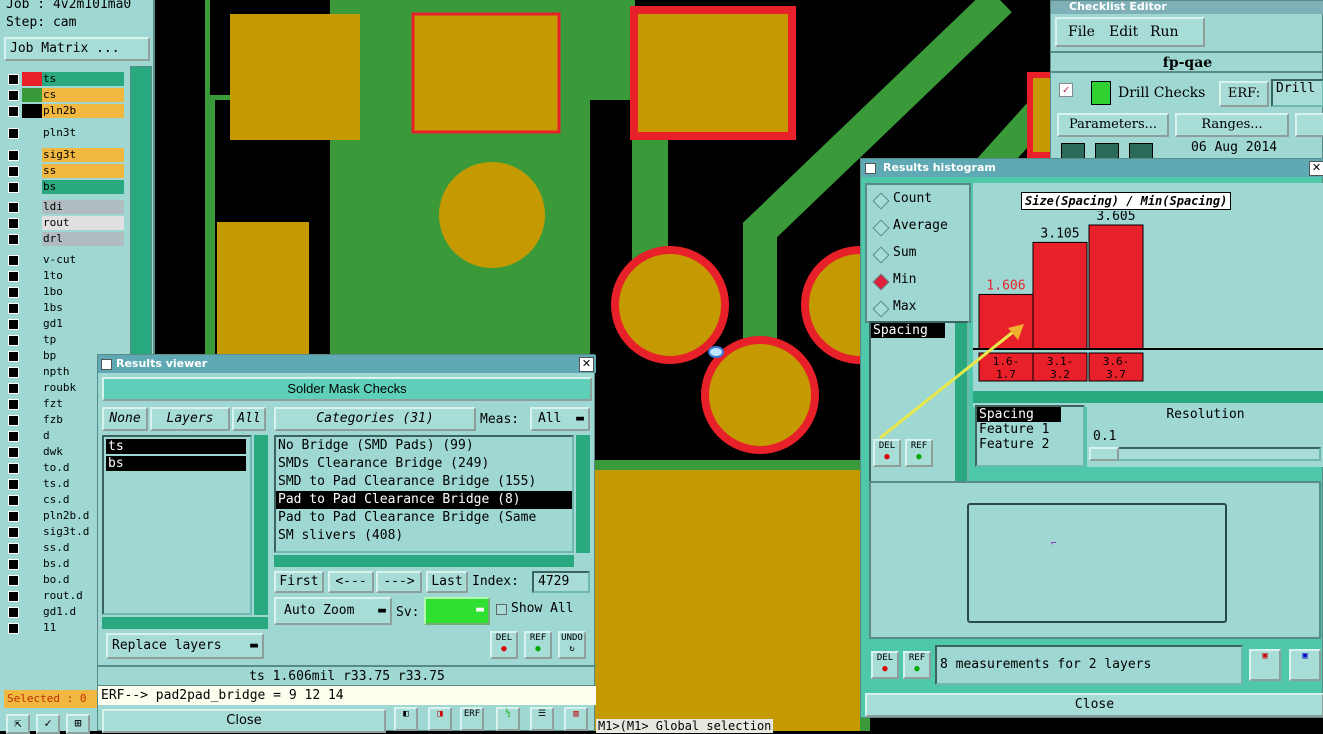 The height and width of the screenshot is (734, 1323). Describe the element at coordinates (1297, 93) in the screenshot. I see `erf-field: Drill` at that location.